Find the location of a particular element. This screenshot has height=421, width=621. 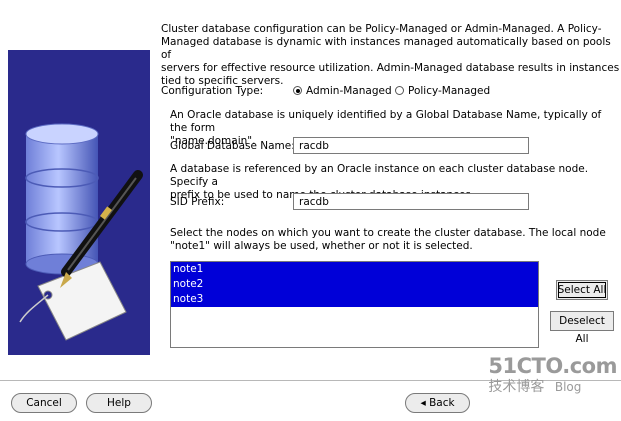

list-item: note3 is located at coordinates (354, 299).